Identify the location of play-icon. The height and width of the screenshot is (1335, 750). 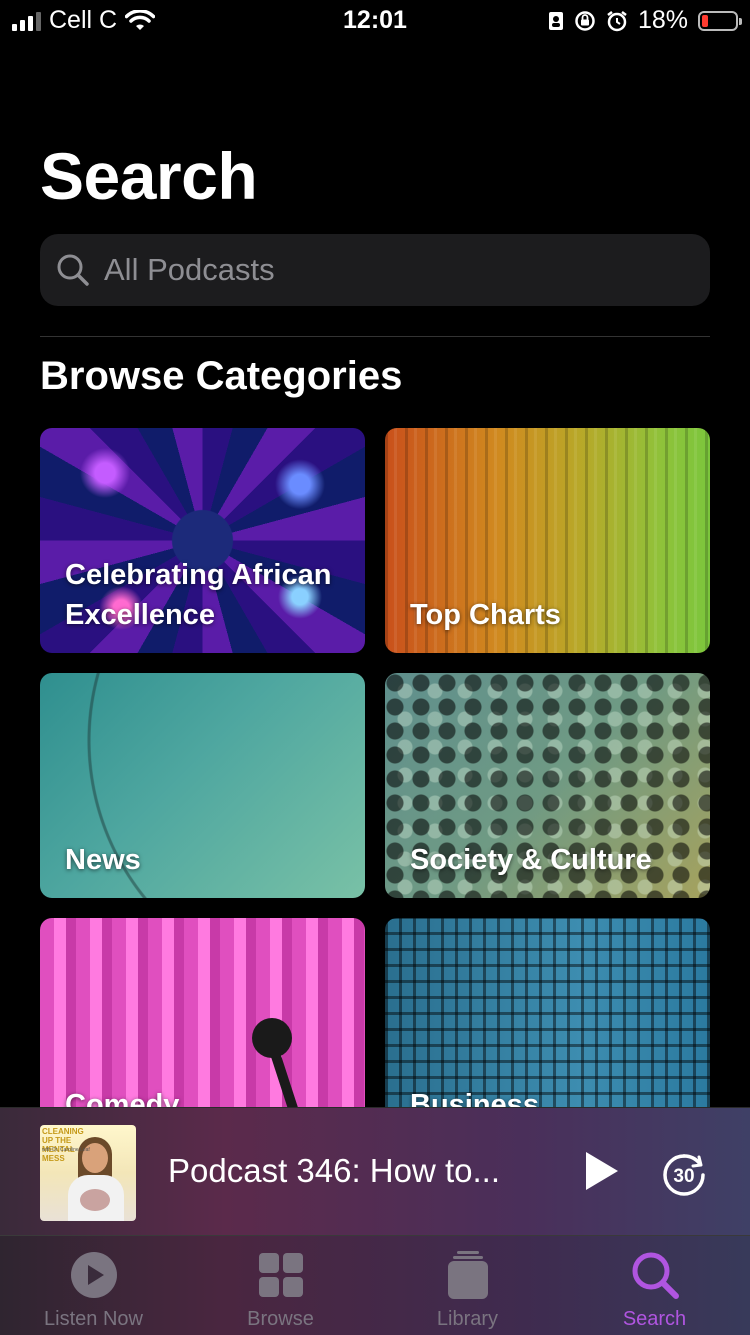
(600, 1171).